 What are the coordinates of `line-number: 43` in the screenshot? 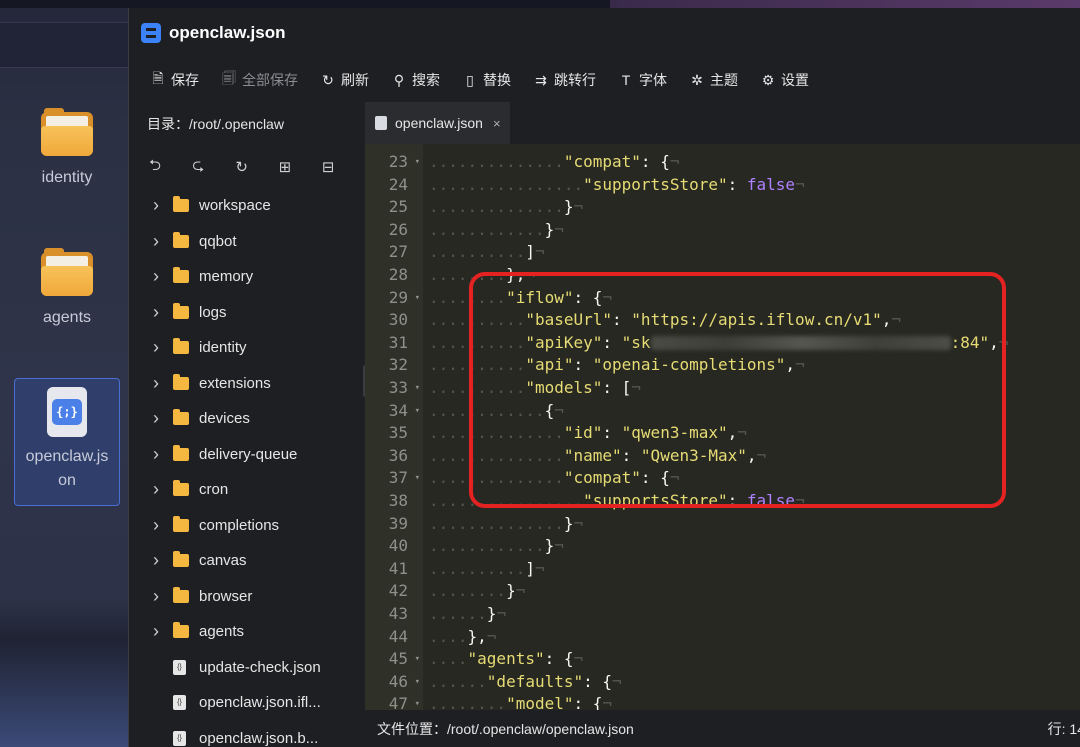 It's located at (398, 613).